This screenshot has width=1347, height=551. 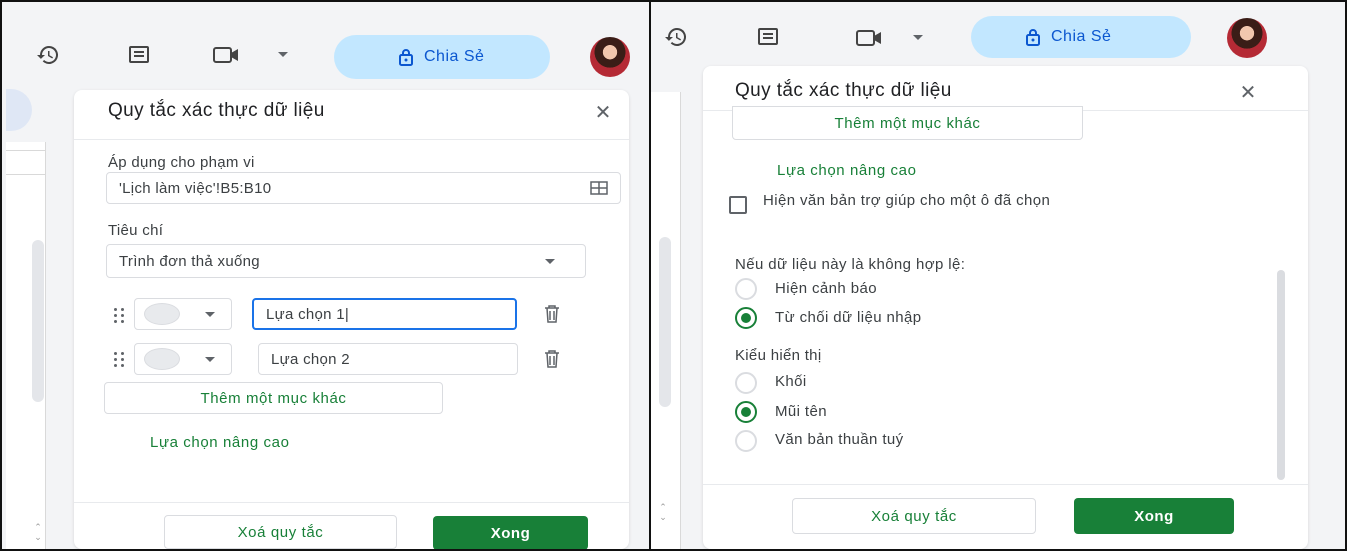 I want to click on option-label: Hiện cảnh báo, so click(x=826, y=288).